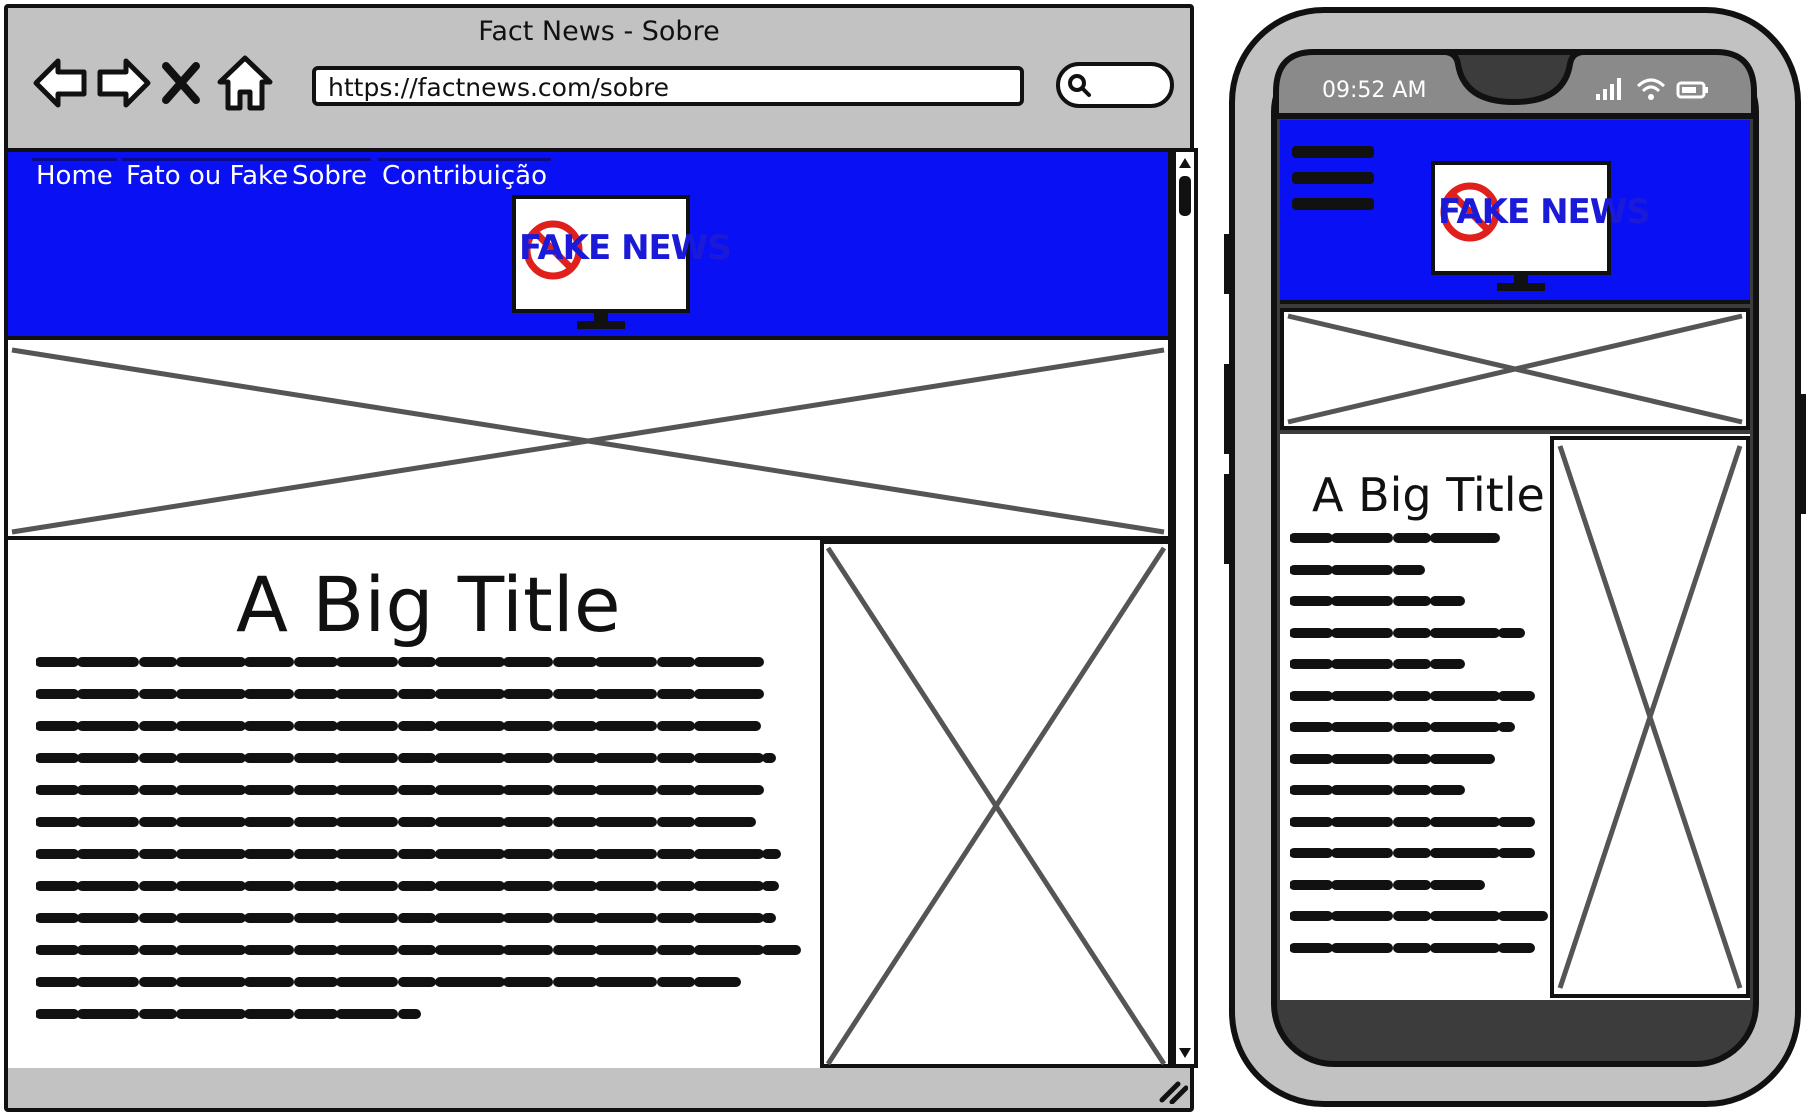 The height and width of the screenshot is (1118, 1812). Describe the element at coordinates (1420, 743) in the screenshot. I see `mobile-placeholder-text-block` at that location.